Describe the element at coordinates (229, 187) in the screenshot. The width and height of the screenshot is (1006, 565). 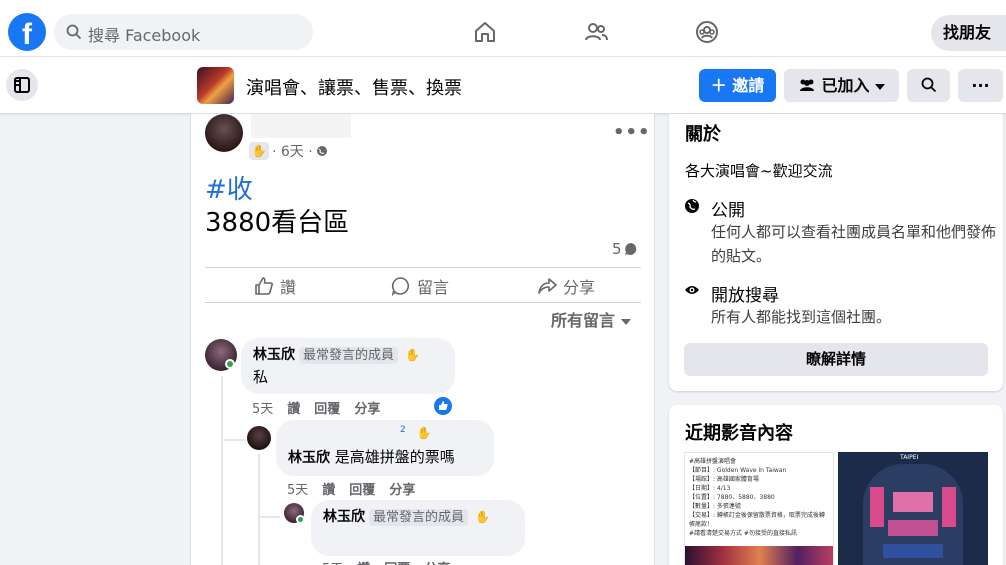
I see `post-hashtag: #收` at that location.